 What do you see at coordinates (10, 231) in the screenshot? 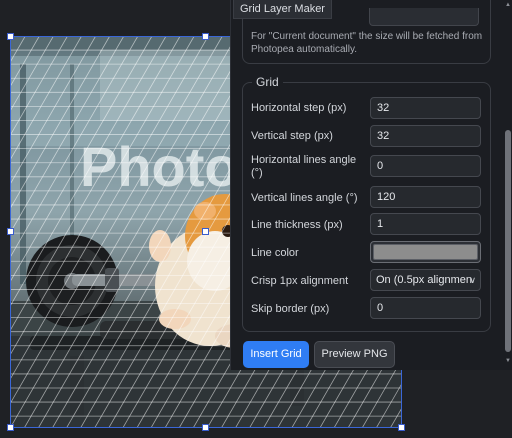
I see `transform-handle-left` at bounding box center [10, 231].